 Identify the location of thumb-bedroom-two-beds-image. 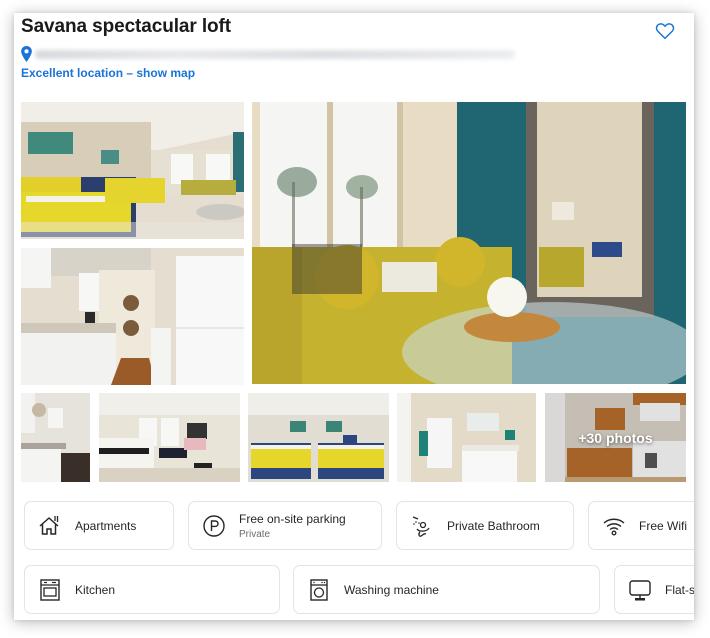
(318, 437).